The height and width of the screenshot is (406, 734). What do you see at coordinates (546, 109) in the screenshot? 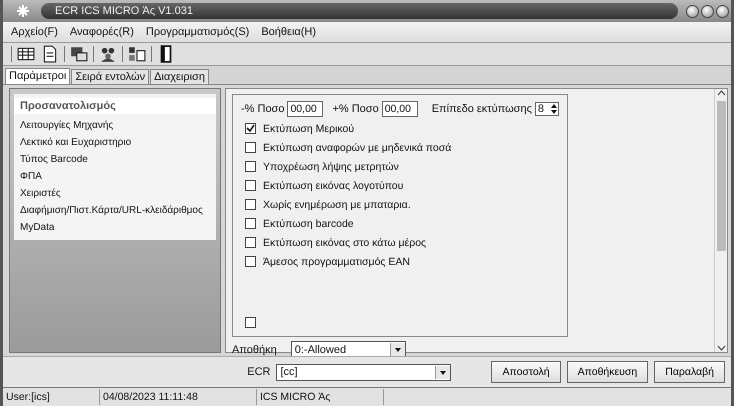
I see `spin-field: 8` at bounding box center [546, 109].